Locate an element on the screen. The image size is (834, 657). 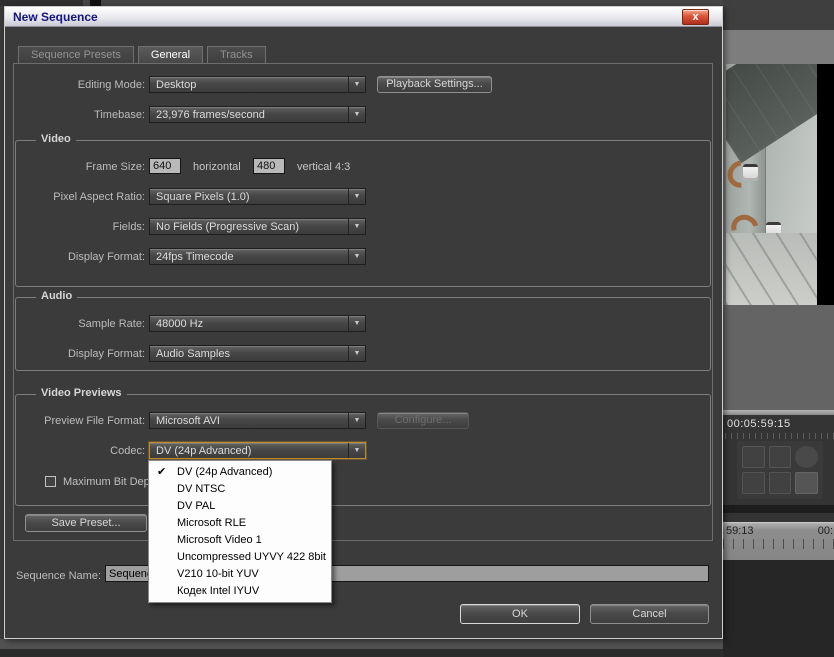
timebase-value: 23,976 frames/second is located at coordinates (210, 115).